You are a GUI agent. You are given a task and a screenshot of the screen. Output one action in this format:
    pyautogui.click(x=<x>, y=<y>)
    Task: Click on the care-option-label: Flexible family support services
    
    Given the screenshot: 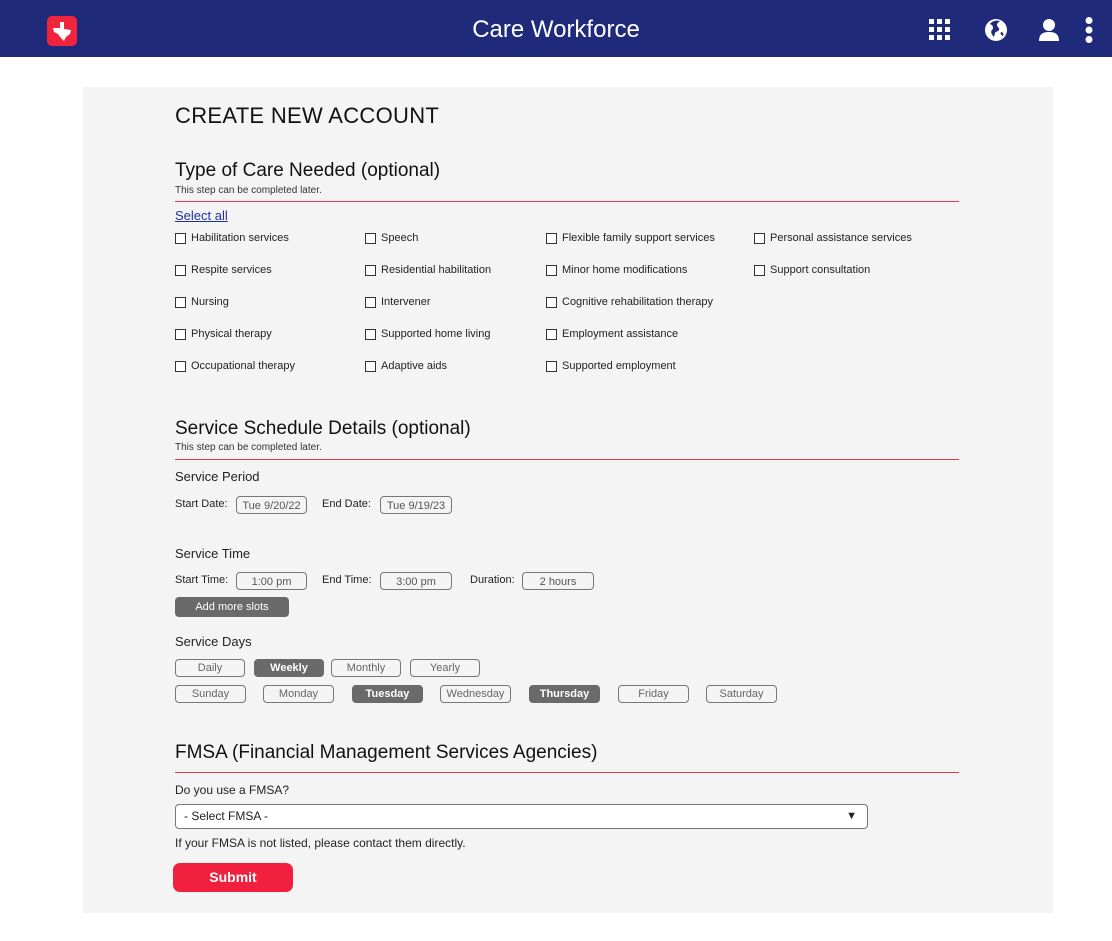 What is the action you would take?
    pyautogui.click(x=638, y=238)
    